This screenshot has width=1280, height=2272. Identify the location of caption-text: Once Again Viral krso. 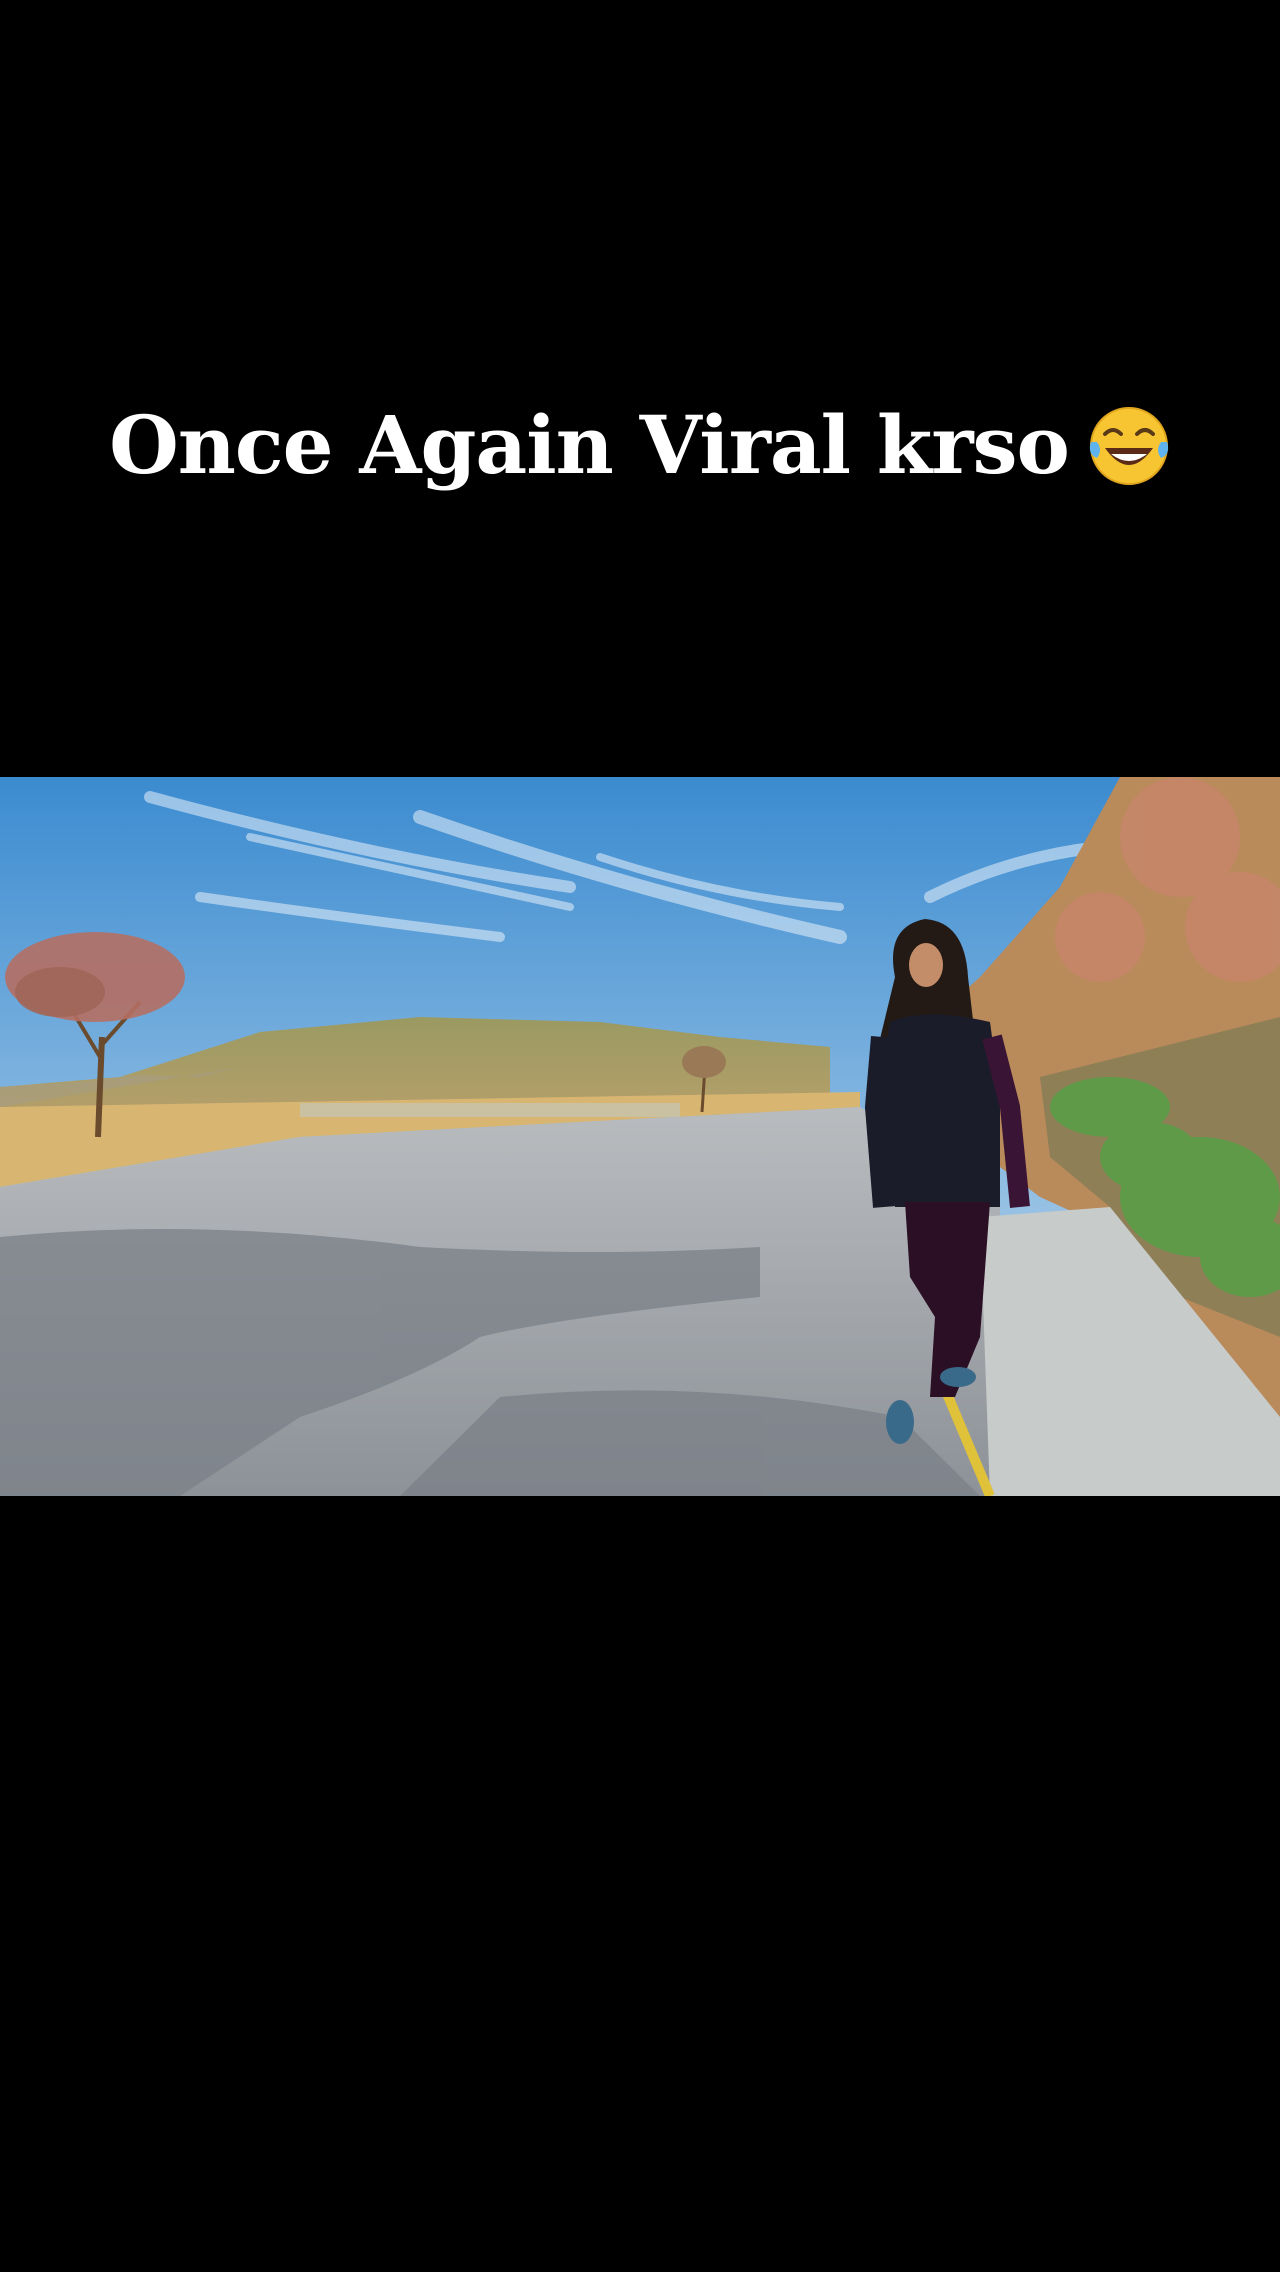
(589, 445).